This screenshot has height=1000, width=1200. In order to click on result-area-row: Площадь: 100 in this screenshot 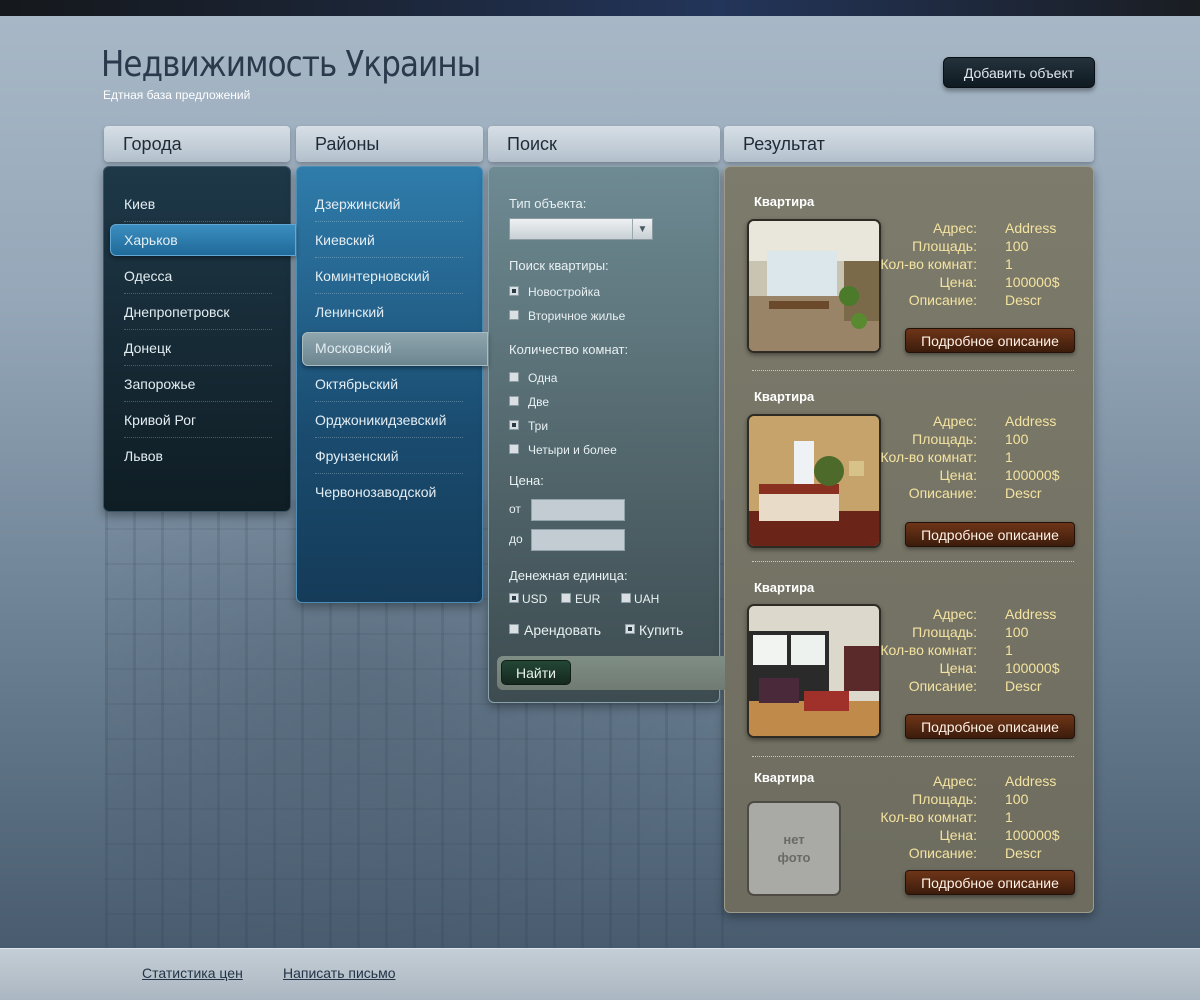, I will do `click(980, 440)`.